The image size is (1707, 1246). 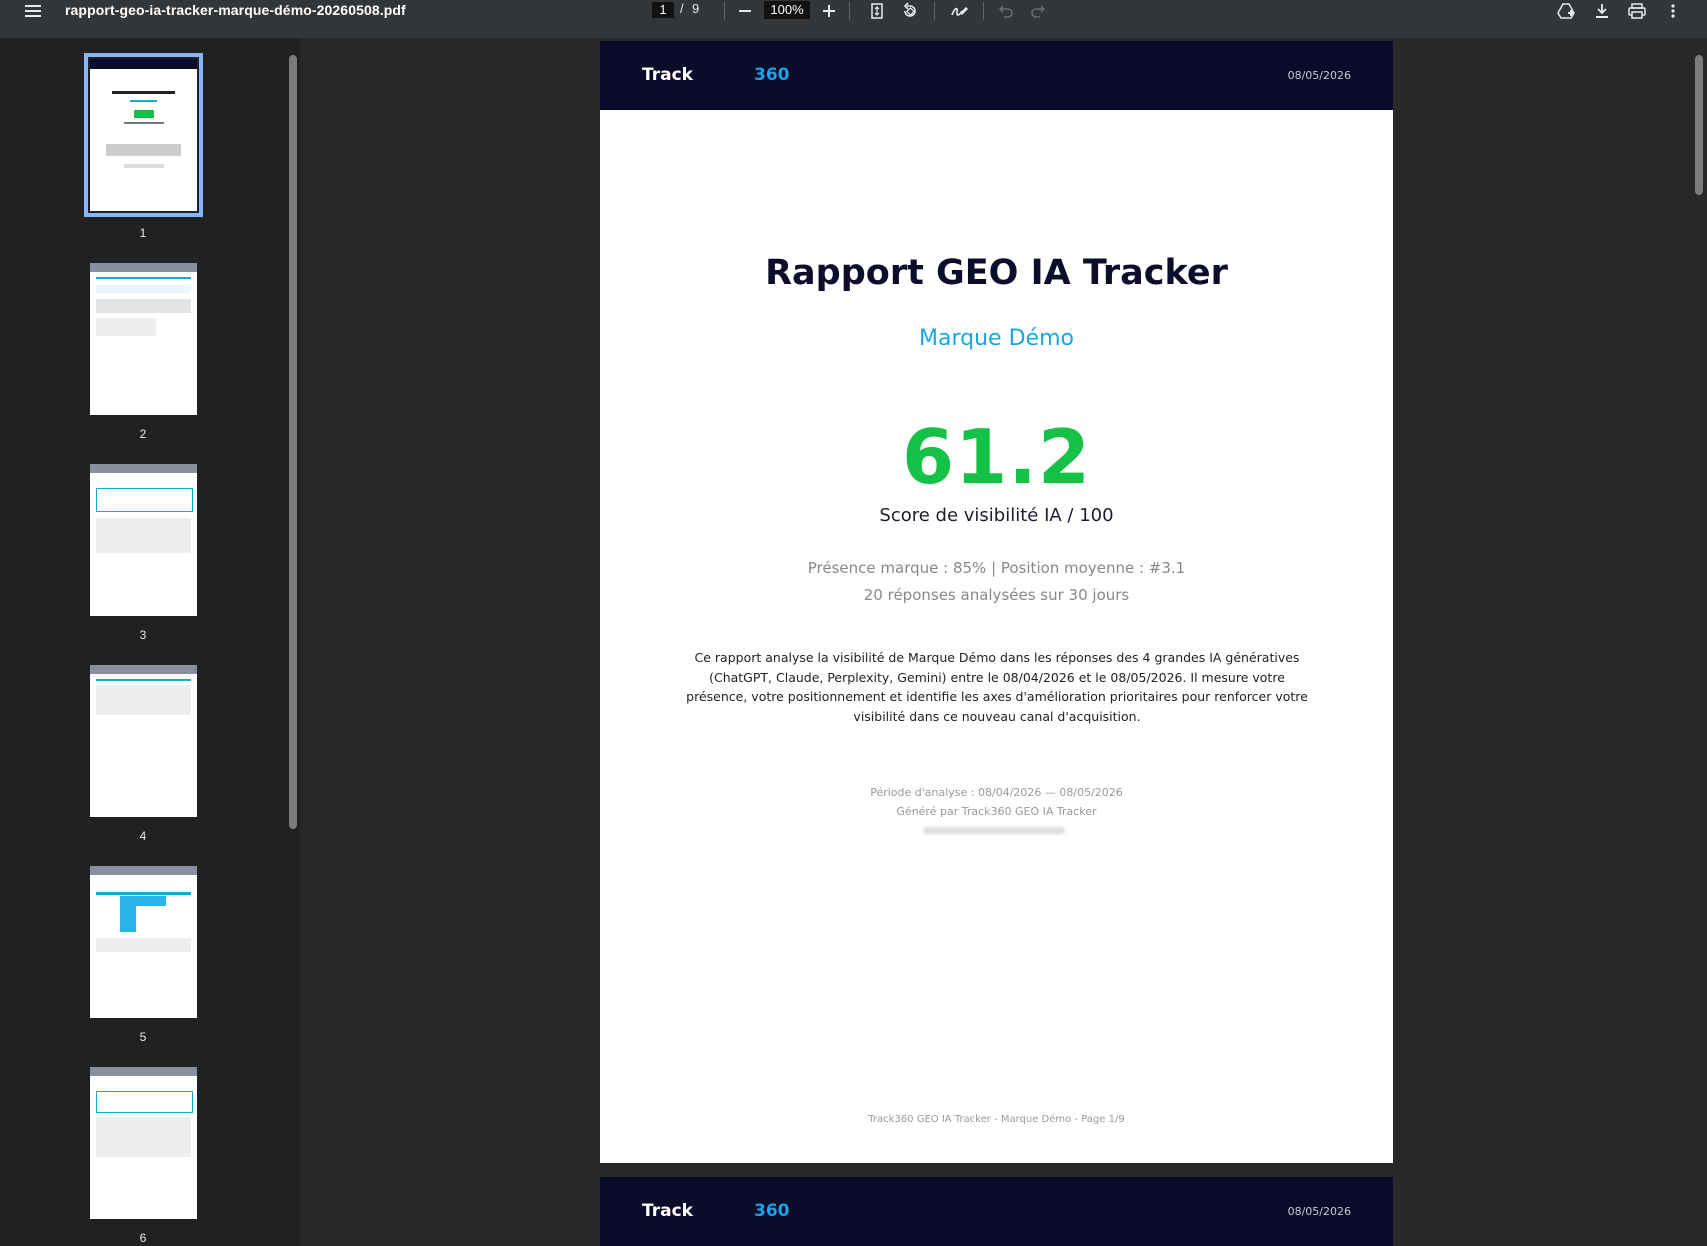 What do you see at coordinates (1006, 11) in the screenshot?
I see `undo-icon` at bounding box center [1006, 11].